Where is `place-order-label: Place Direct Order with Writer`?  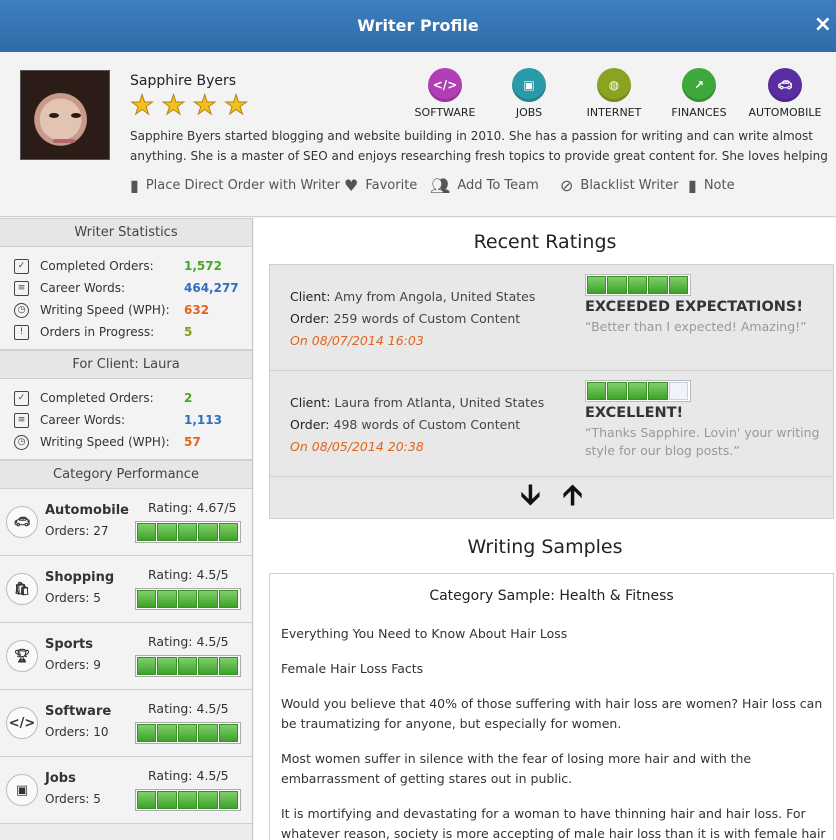 place-order-label: Place Direct Order with Writer is located at coordinates (243, 185).